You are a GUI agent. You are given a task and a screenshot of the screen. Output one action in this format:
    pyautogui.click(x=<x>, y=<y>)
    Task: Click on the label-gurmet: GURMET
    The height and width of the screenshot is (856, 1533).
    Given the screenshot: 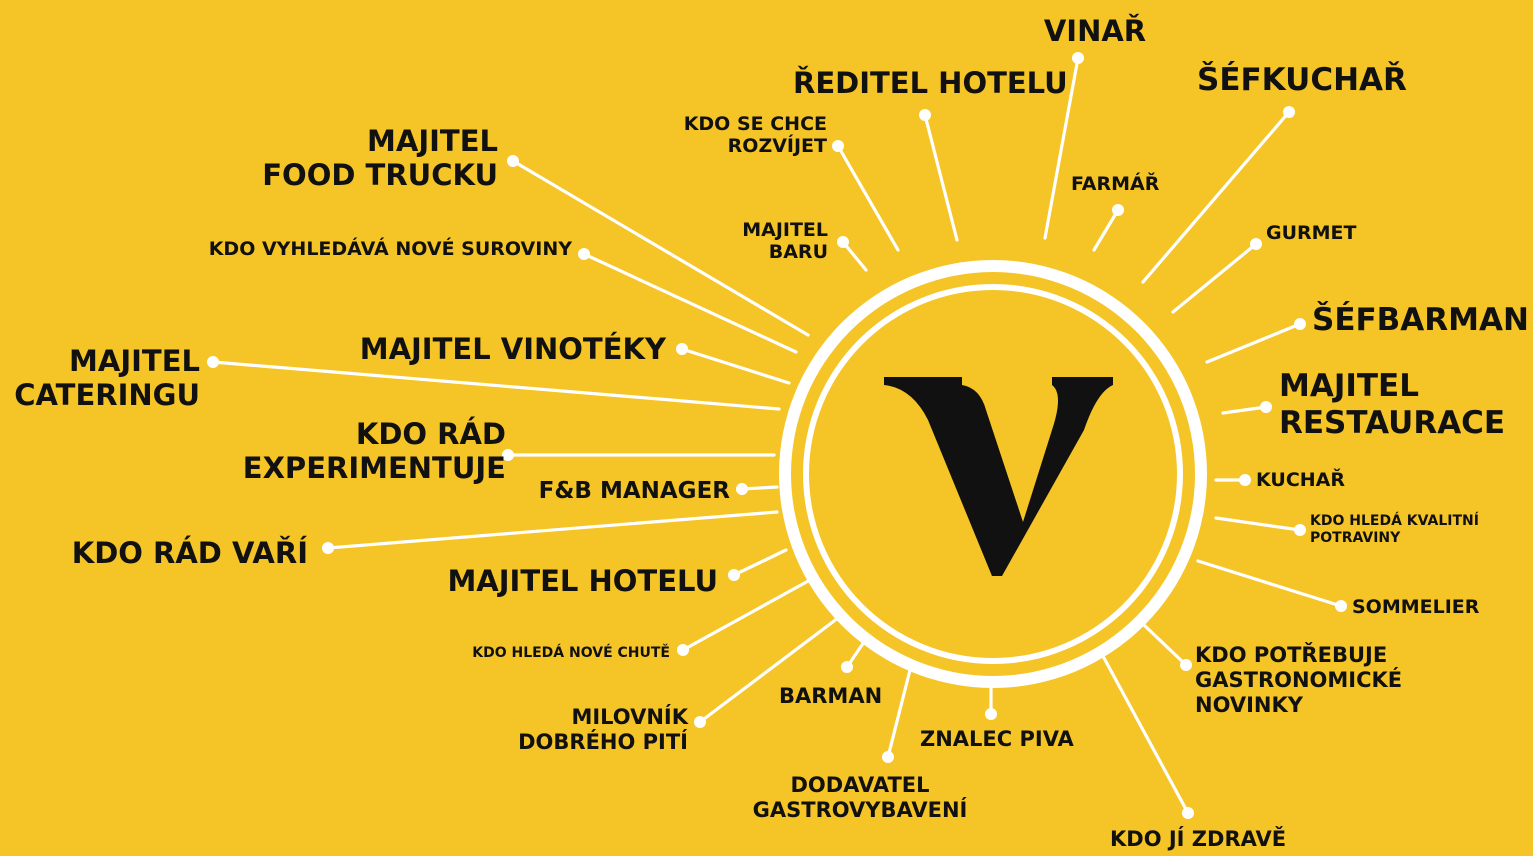 What is the action you would take?
    pyautogui.click(x=1311, y=233)
    